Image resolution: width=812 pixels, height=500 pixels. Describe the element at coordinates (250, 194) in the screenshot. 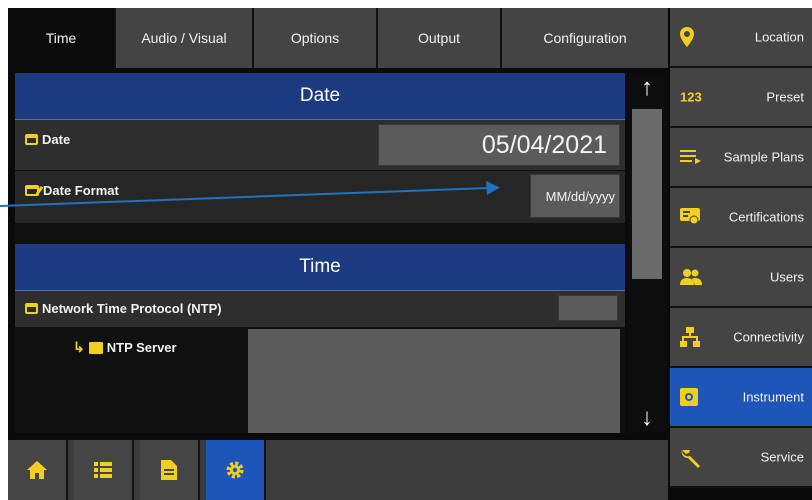

I see `annotation-arrow` at that location.